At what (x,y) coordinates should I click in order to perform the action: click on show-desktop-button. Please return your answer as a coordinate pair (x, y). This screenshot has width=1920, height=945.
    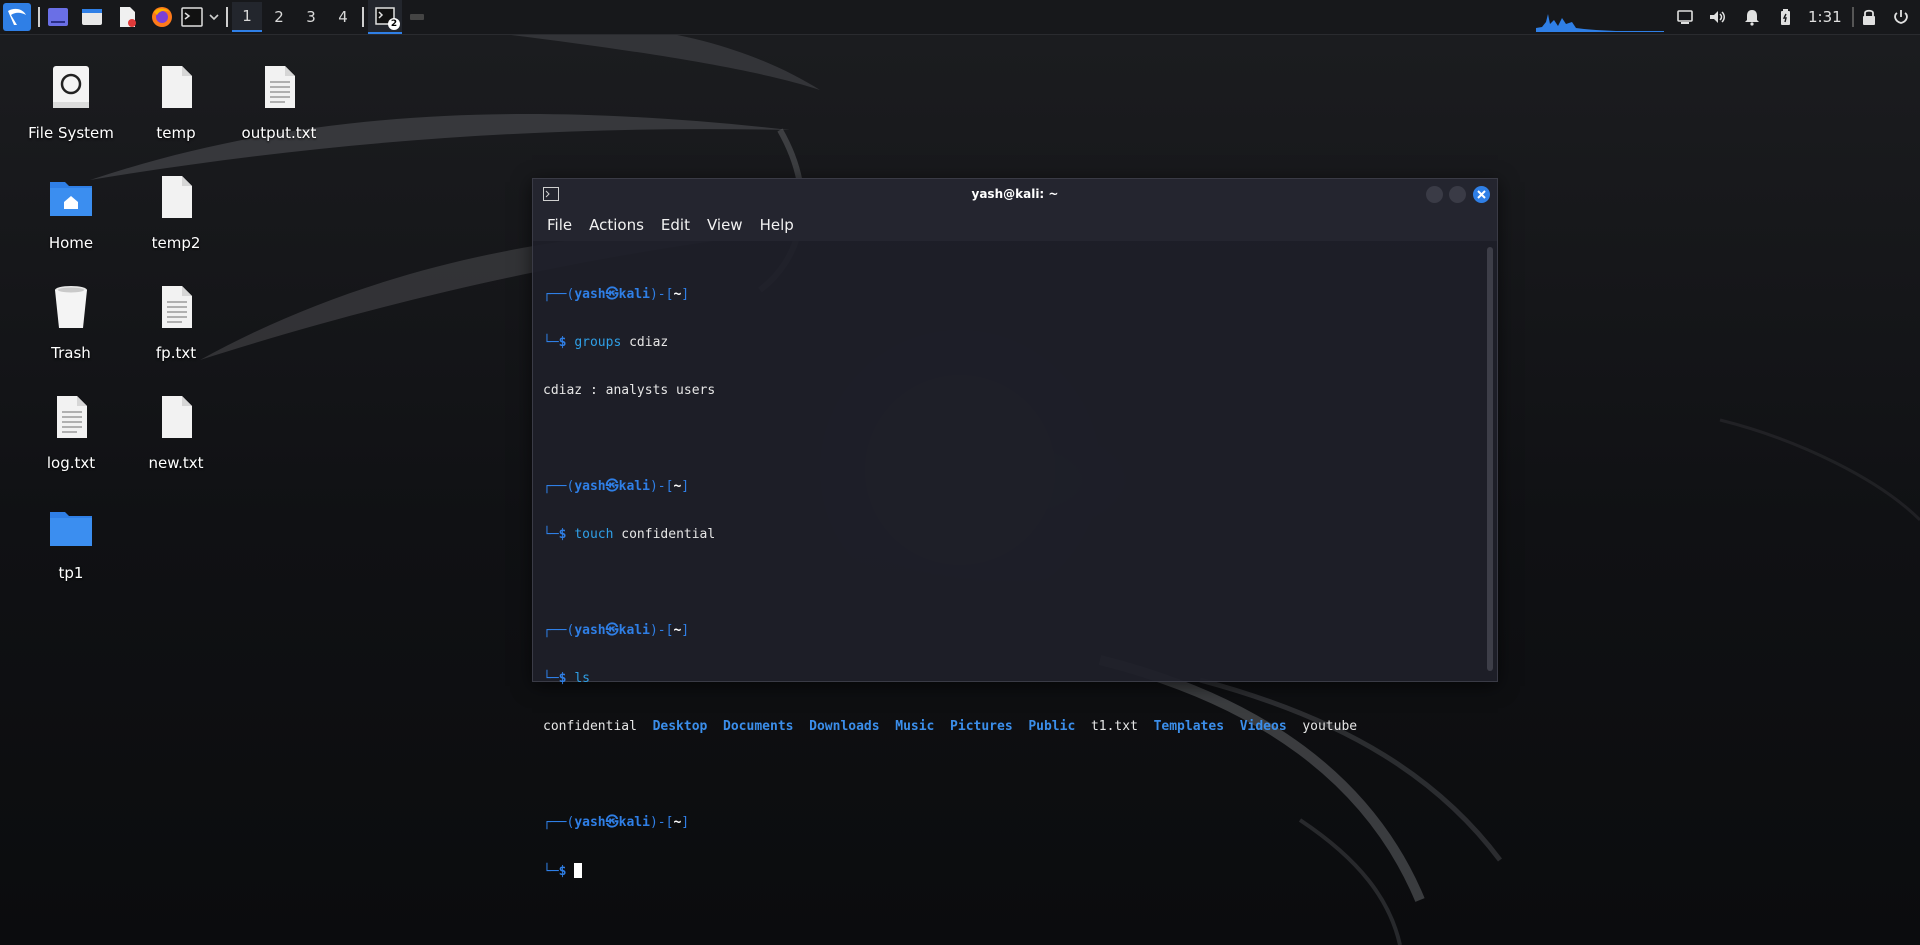
    Looking at the image, I should click on (58, 17).